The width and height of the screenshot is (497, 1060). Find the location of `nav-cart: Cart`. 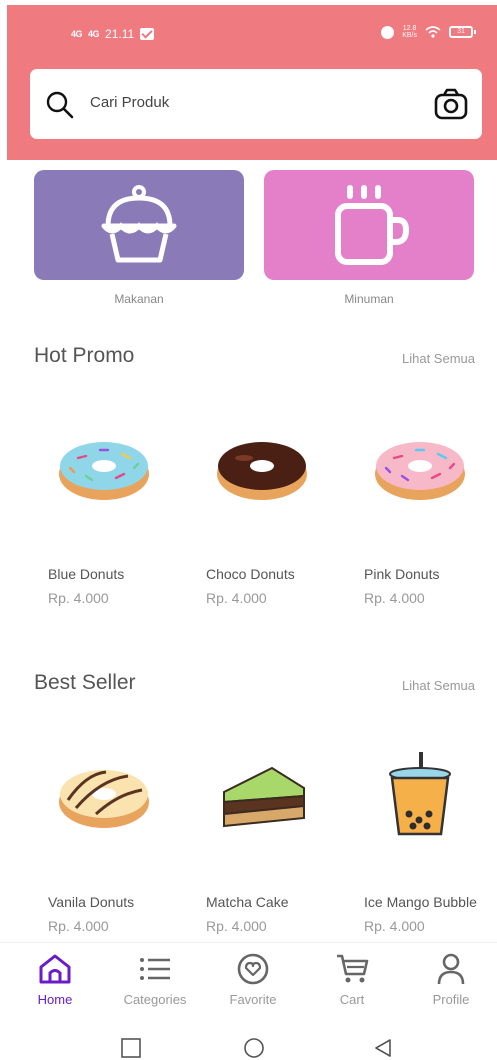

nav-cart: Cart is located at coordinates (352, 980).